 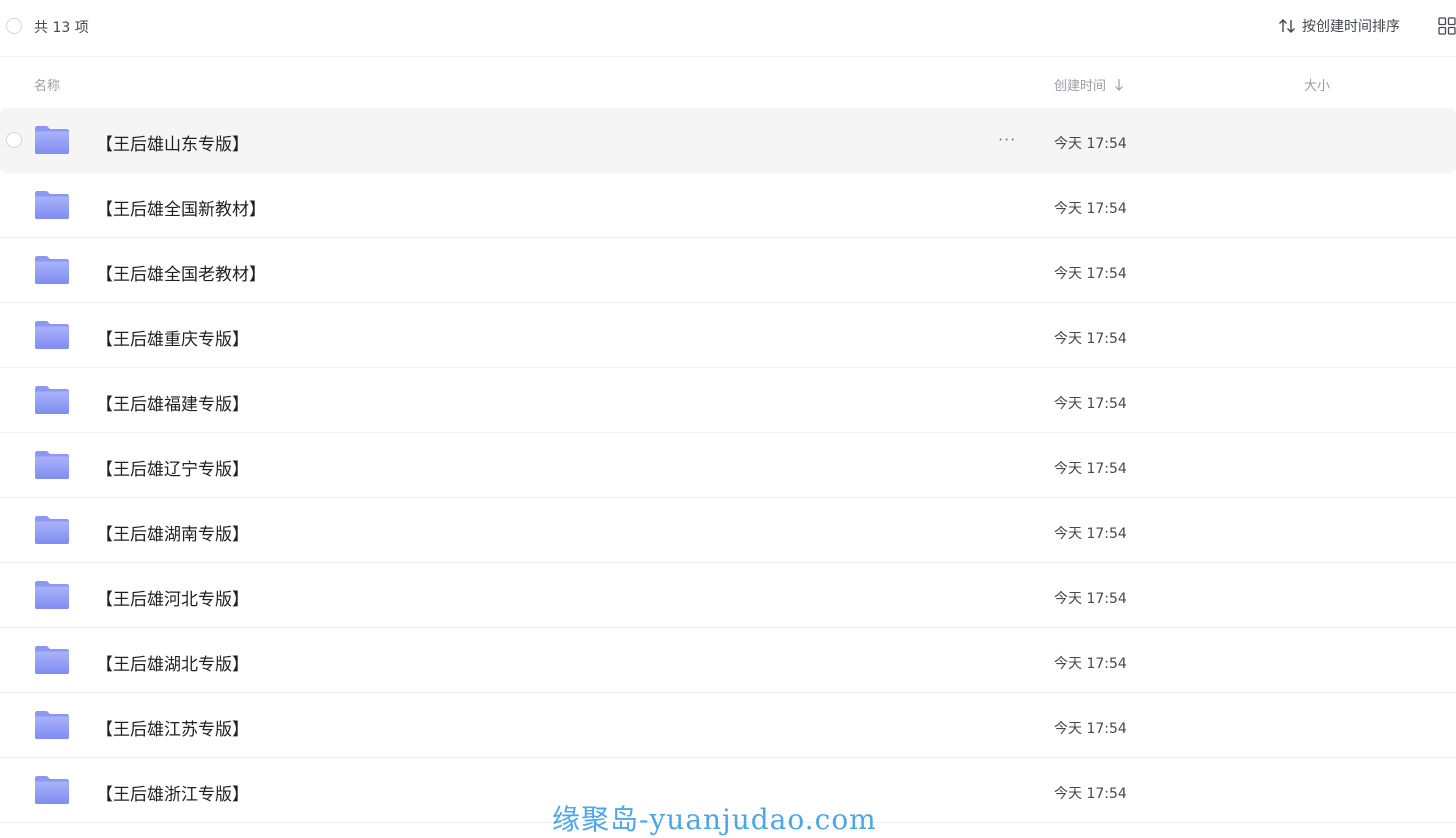 What do you see at coordinates (728, 205) in the screenshot?
I see `file-row: 【王后雄全国新教材】 ··· 今天 17:54` at bounding box center [728, 205].